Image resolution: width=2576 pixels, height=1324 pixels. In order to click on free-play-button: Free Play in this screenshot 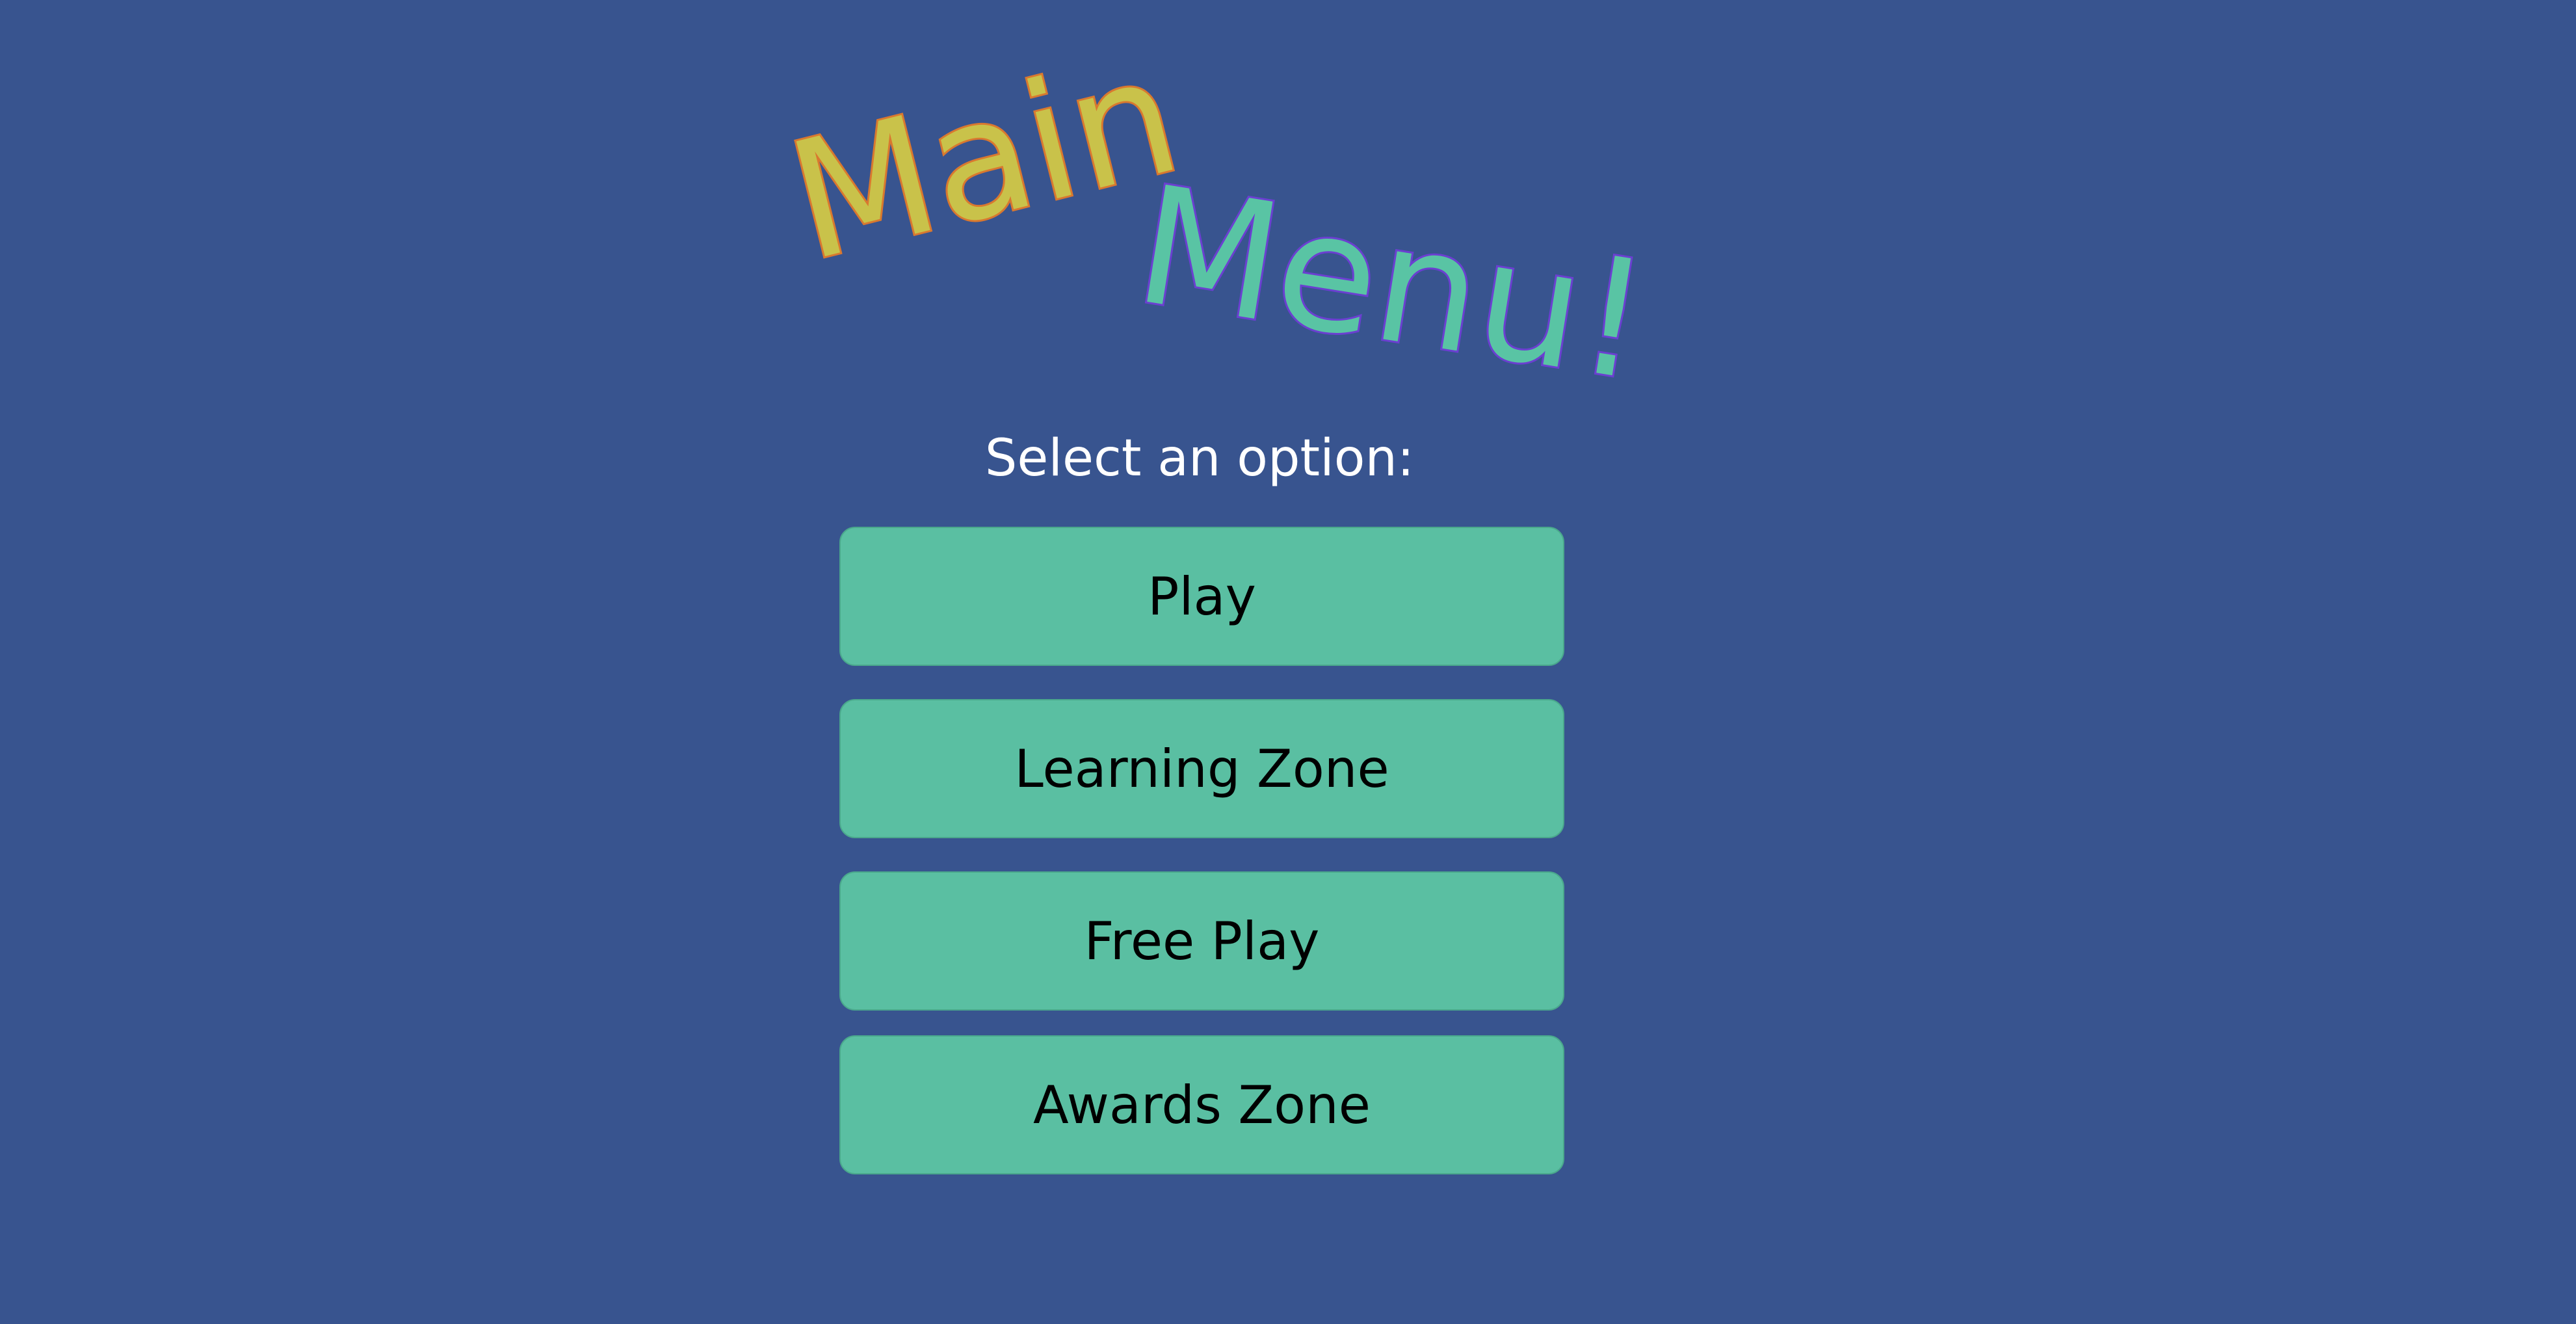, I will do `click(1201, 941)`.